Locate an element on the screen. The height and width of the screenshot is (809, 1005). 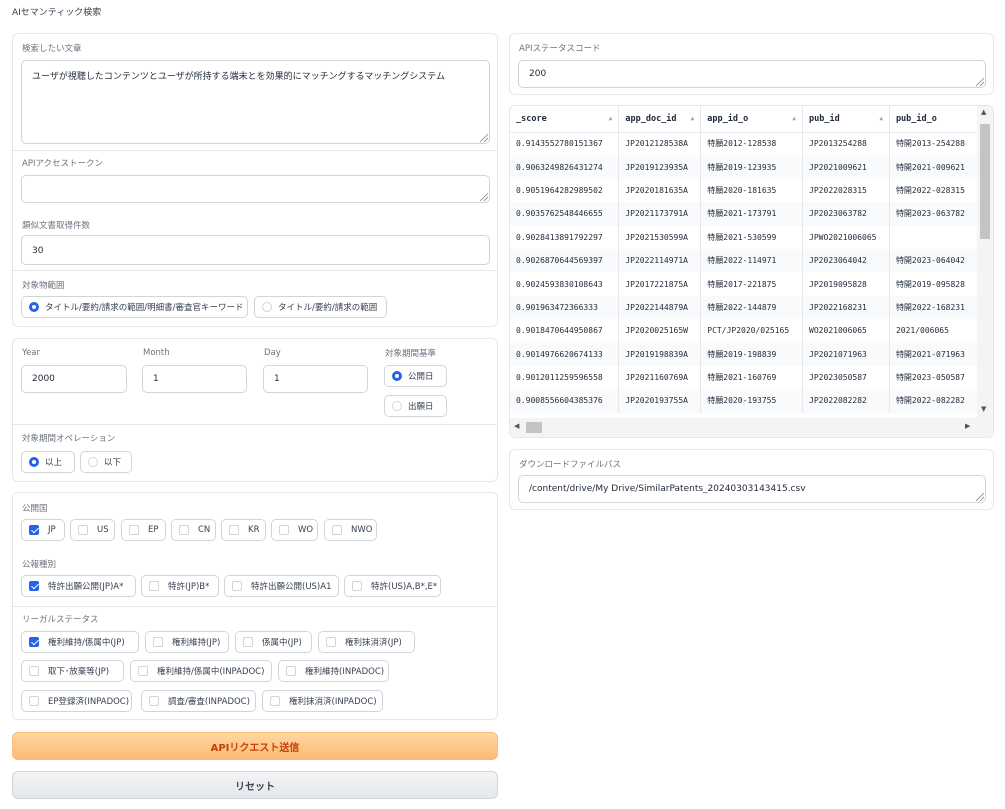
table-cell: 特開2023-063782 is located at coordinates (933, 214).